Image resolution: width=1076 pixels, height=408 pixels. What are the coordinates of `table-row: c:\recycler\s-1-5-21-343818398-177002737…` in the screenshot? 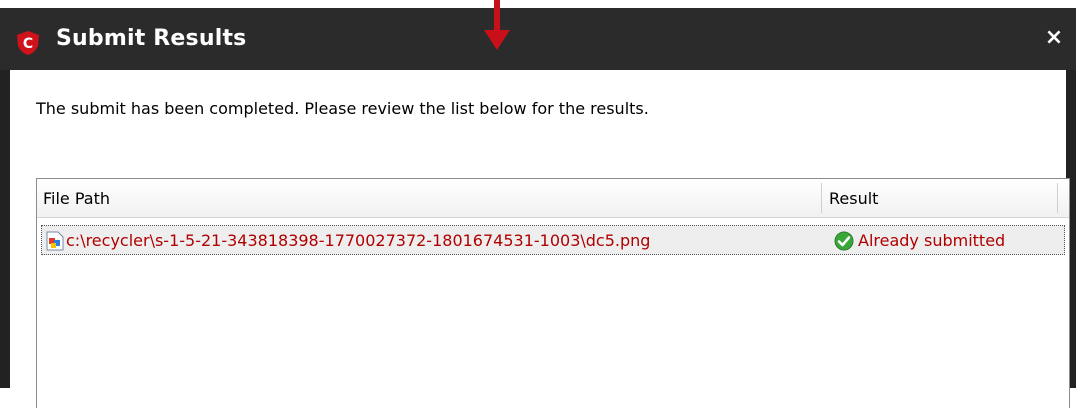 It's located at (553, 240).